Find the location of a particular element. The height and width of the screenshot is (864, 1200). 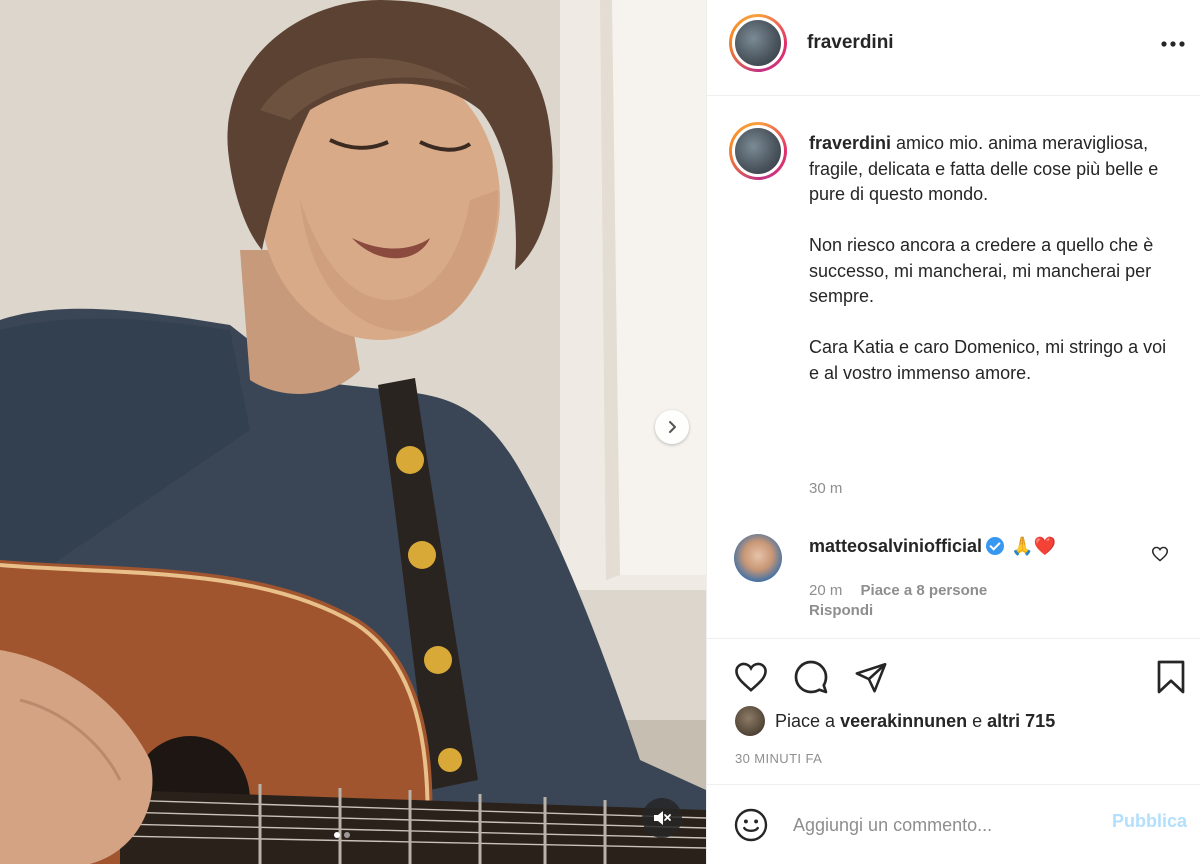

smiley-icon is located at coordinates (751, 825).